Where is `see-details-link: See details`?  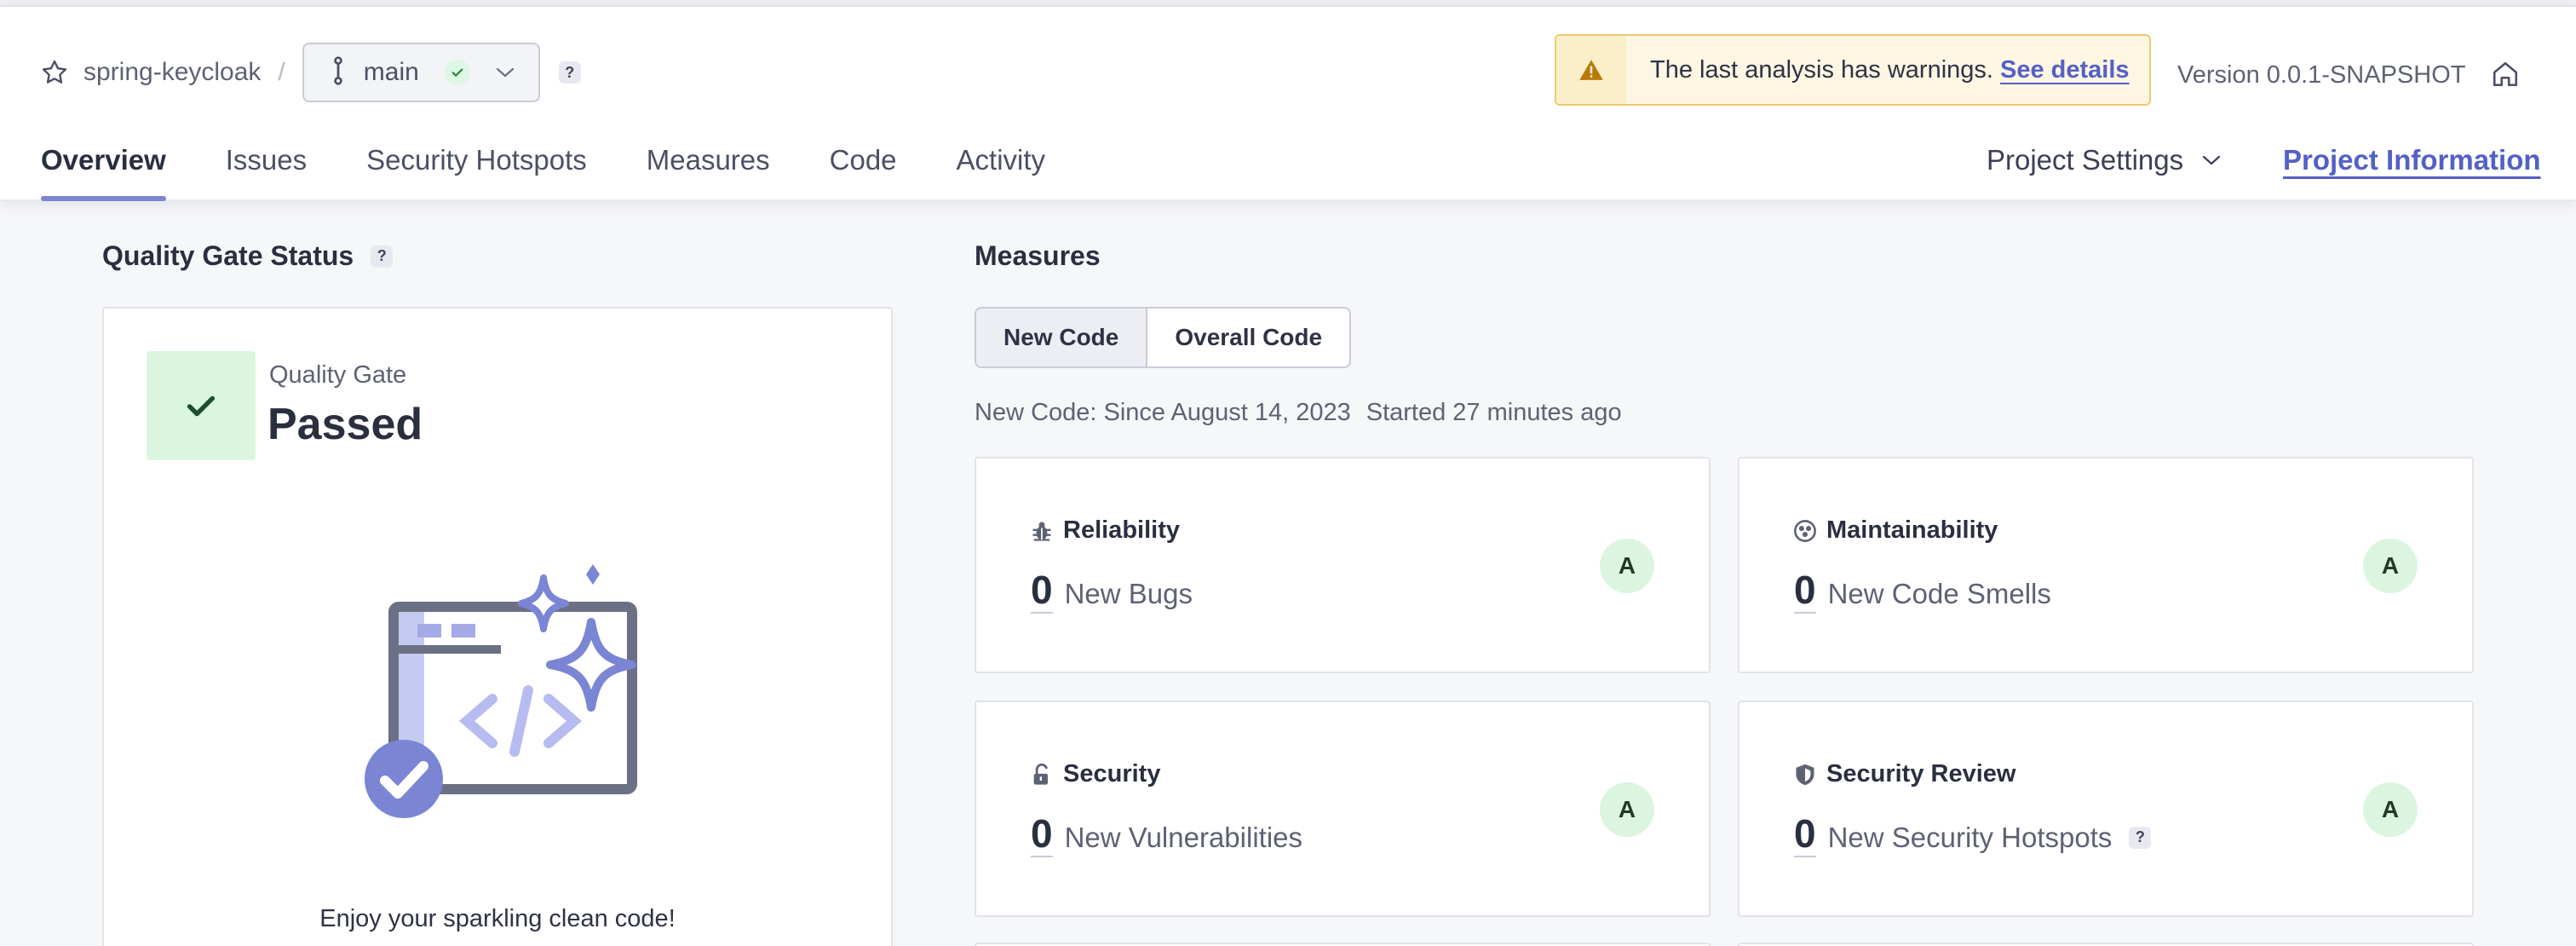
see-details-link: See details is located at coordinates (2065, 70).